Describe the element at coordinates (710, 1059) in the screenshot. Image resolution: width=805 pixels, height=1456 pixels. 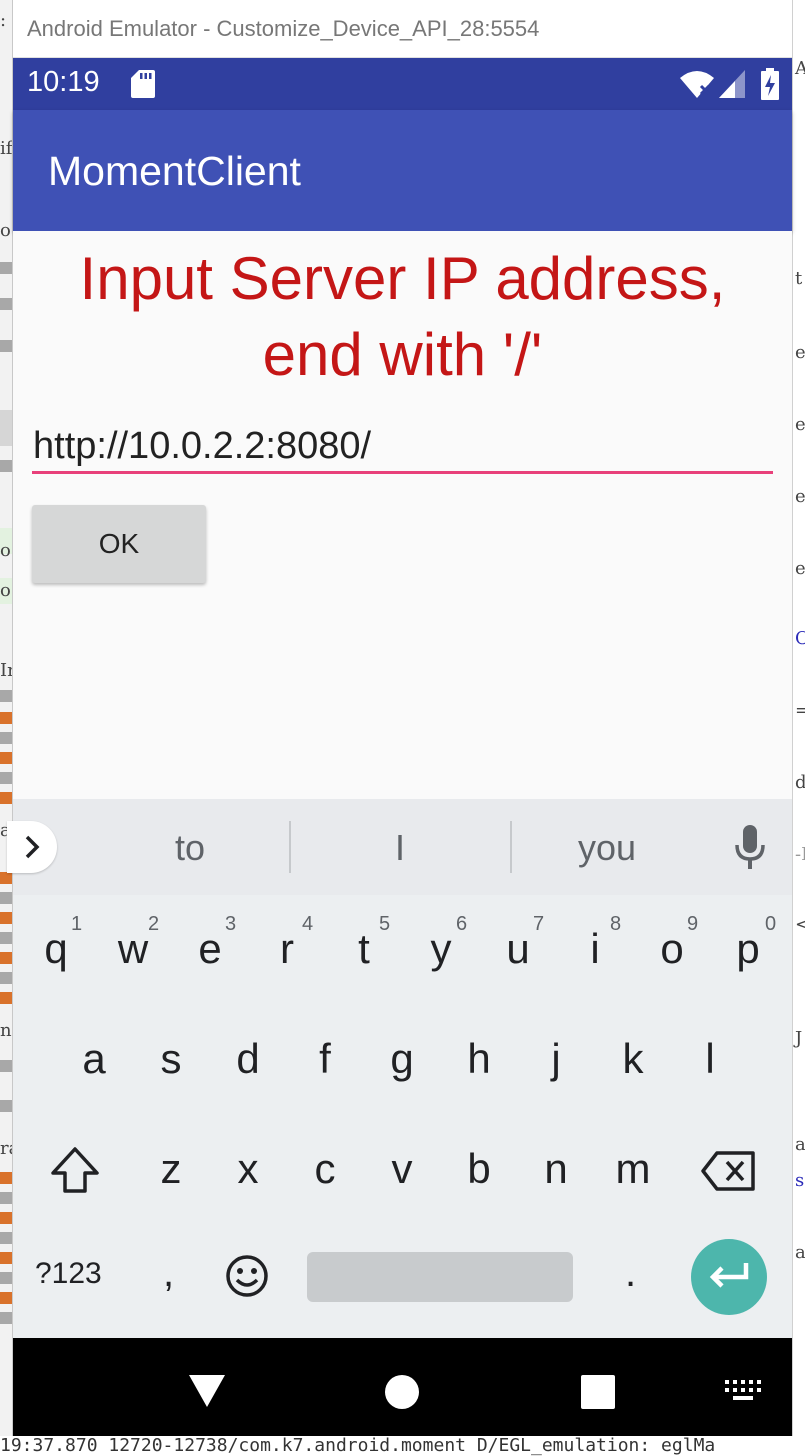
I see `key-l: l` at that location.